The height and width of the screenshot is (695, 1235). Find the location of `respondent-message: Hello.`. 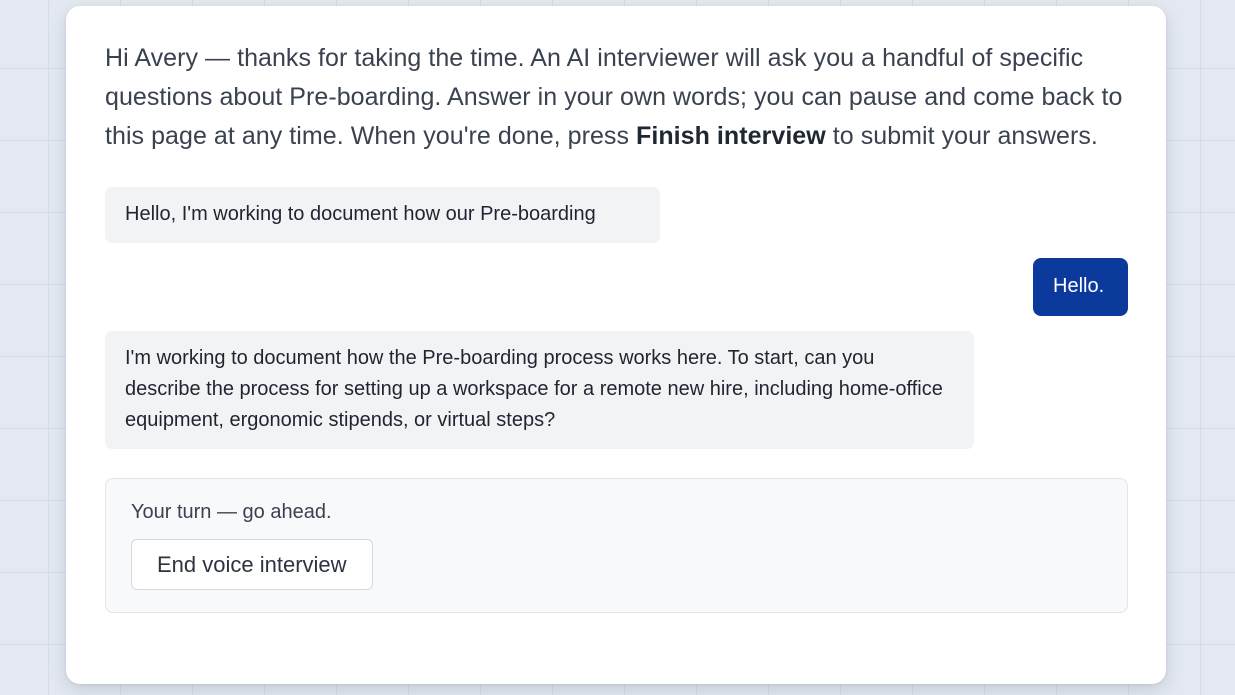

respondent-message: Hello. is located at coordinates (1080, 287).